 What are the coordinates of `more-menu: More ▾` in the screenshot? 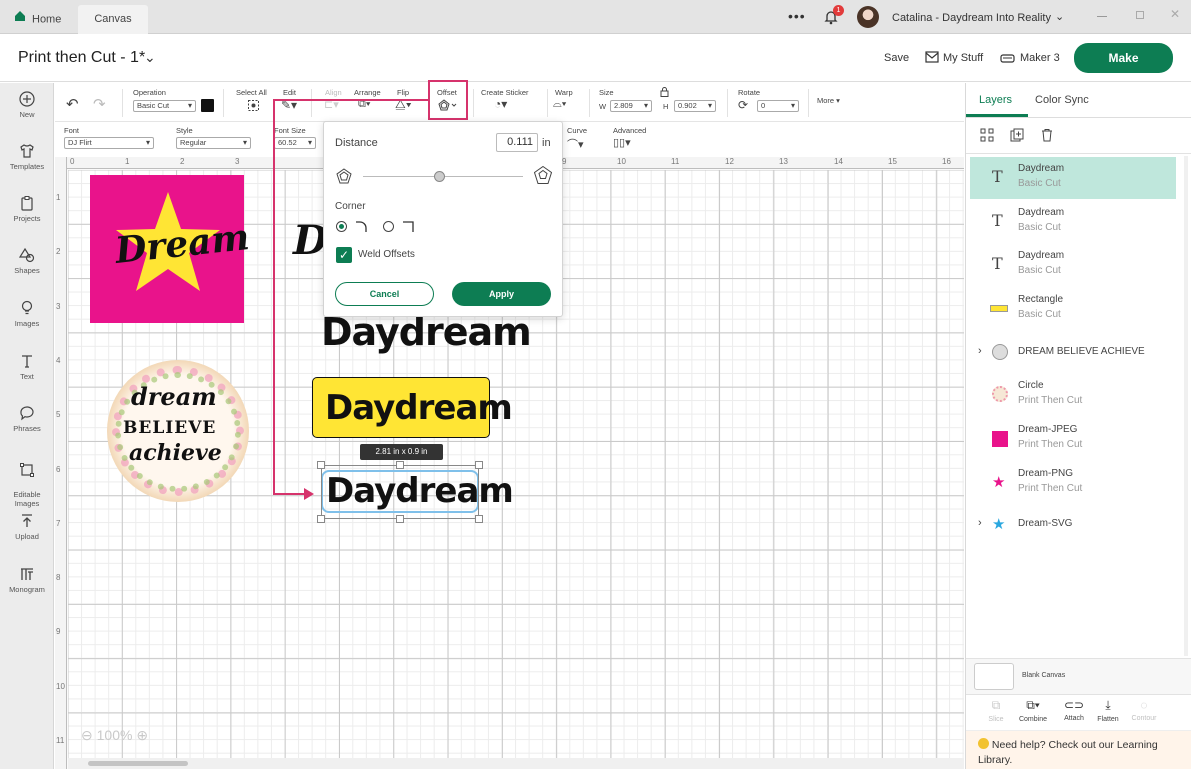 It's located at (828, 100).